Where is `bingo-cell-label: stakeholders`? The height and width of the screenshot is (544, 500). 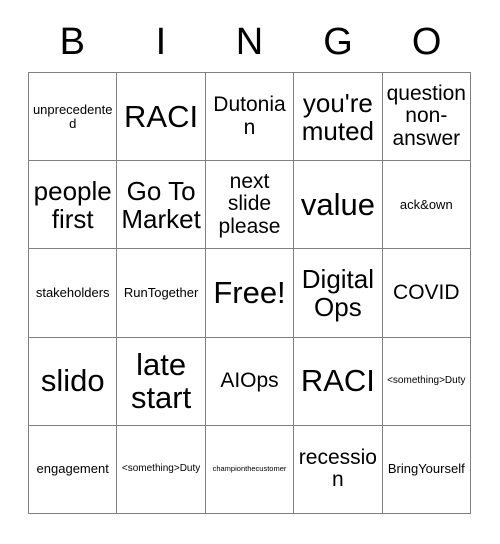 bingo-cell-label: stakeholders is located at coordinates (72, 292).